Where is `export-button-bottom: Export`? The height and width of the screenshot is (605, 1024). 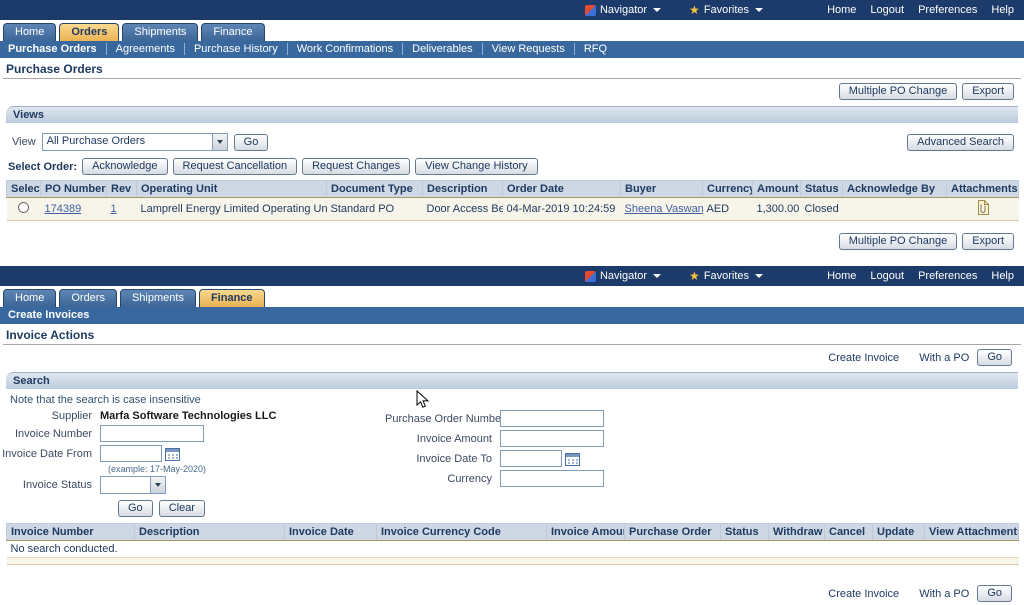
export-button-bottom: Export is located at coordinates (988, 241).